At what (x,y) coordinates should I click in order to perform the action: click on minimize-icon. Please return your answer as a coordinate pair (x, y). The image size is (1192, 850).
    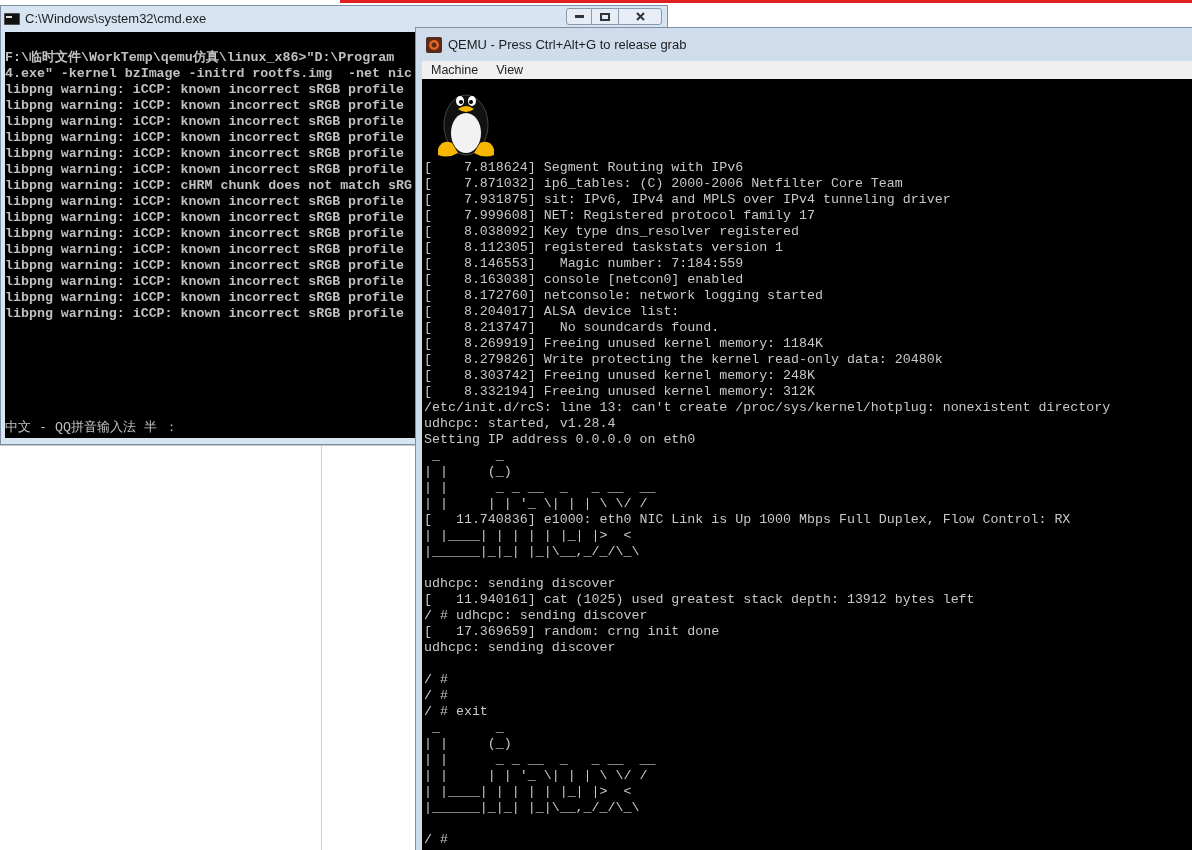
    Looking at the image, I should click on (579, 16).